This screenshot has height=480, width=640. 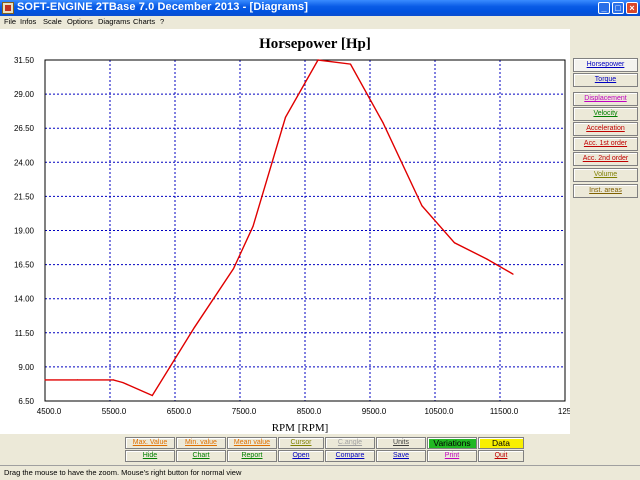 I want to click on compare-button: Compare, so click(x=350, y=456).